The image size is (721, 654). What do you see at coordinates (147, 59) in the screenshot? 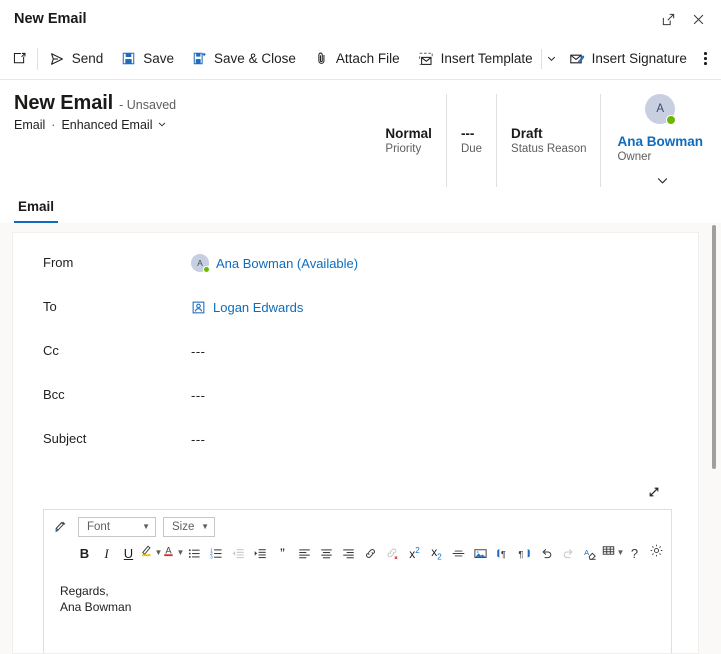
I see `save-button: Save` at bounding box center [147, 59].